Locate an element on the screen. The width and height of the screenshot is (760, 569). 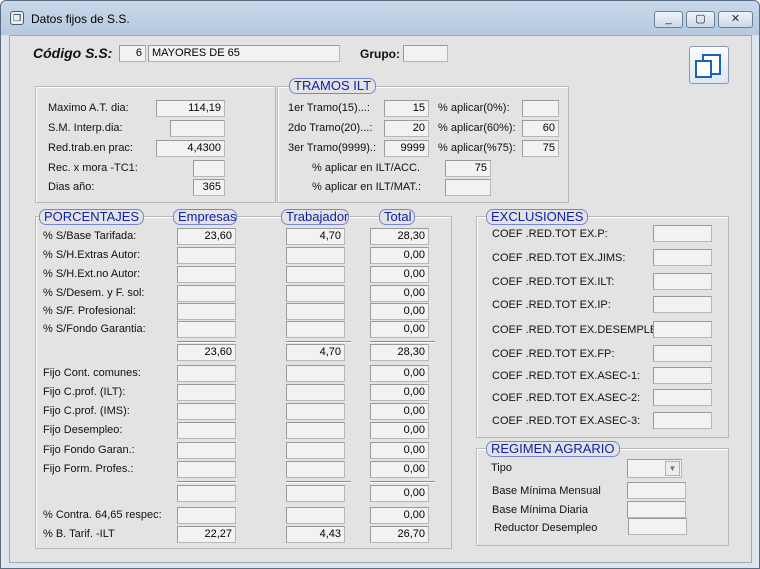
tramo1-field: 15 is located at coordinates (406, 108).